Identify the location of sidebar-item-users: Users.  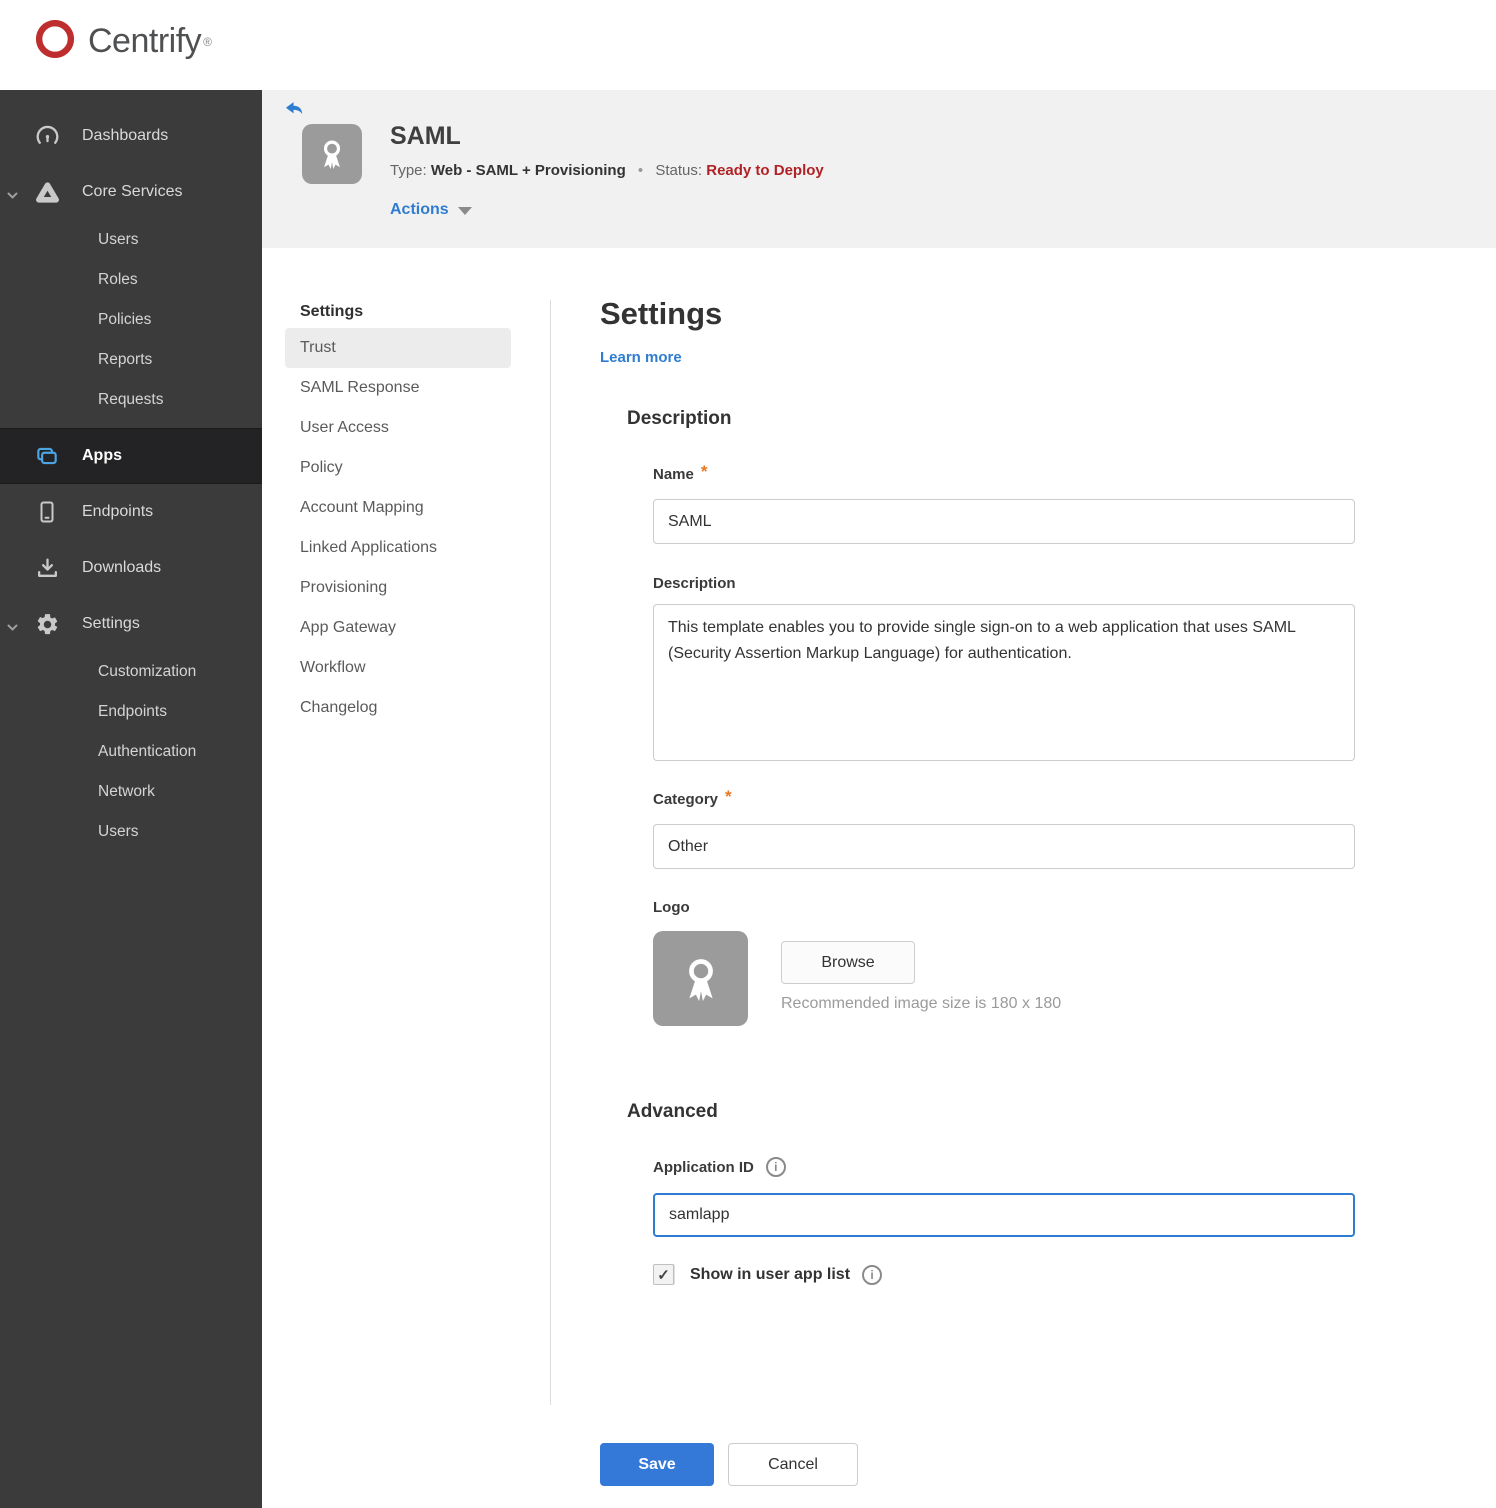
(131, 240).